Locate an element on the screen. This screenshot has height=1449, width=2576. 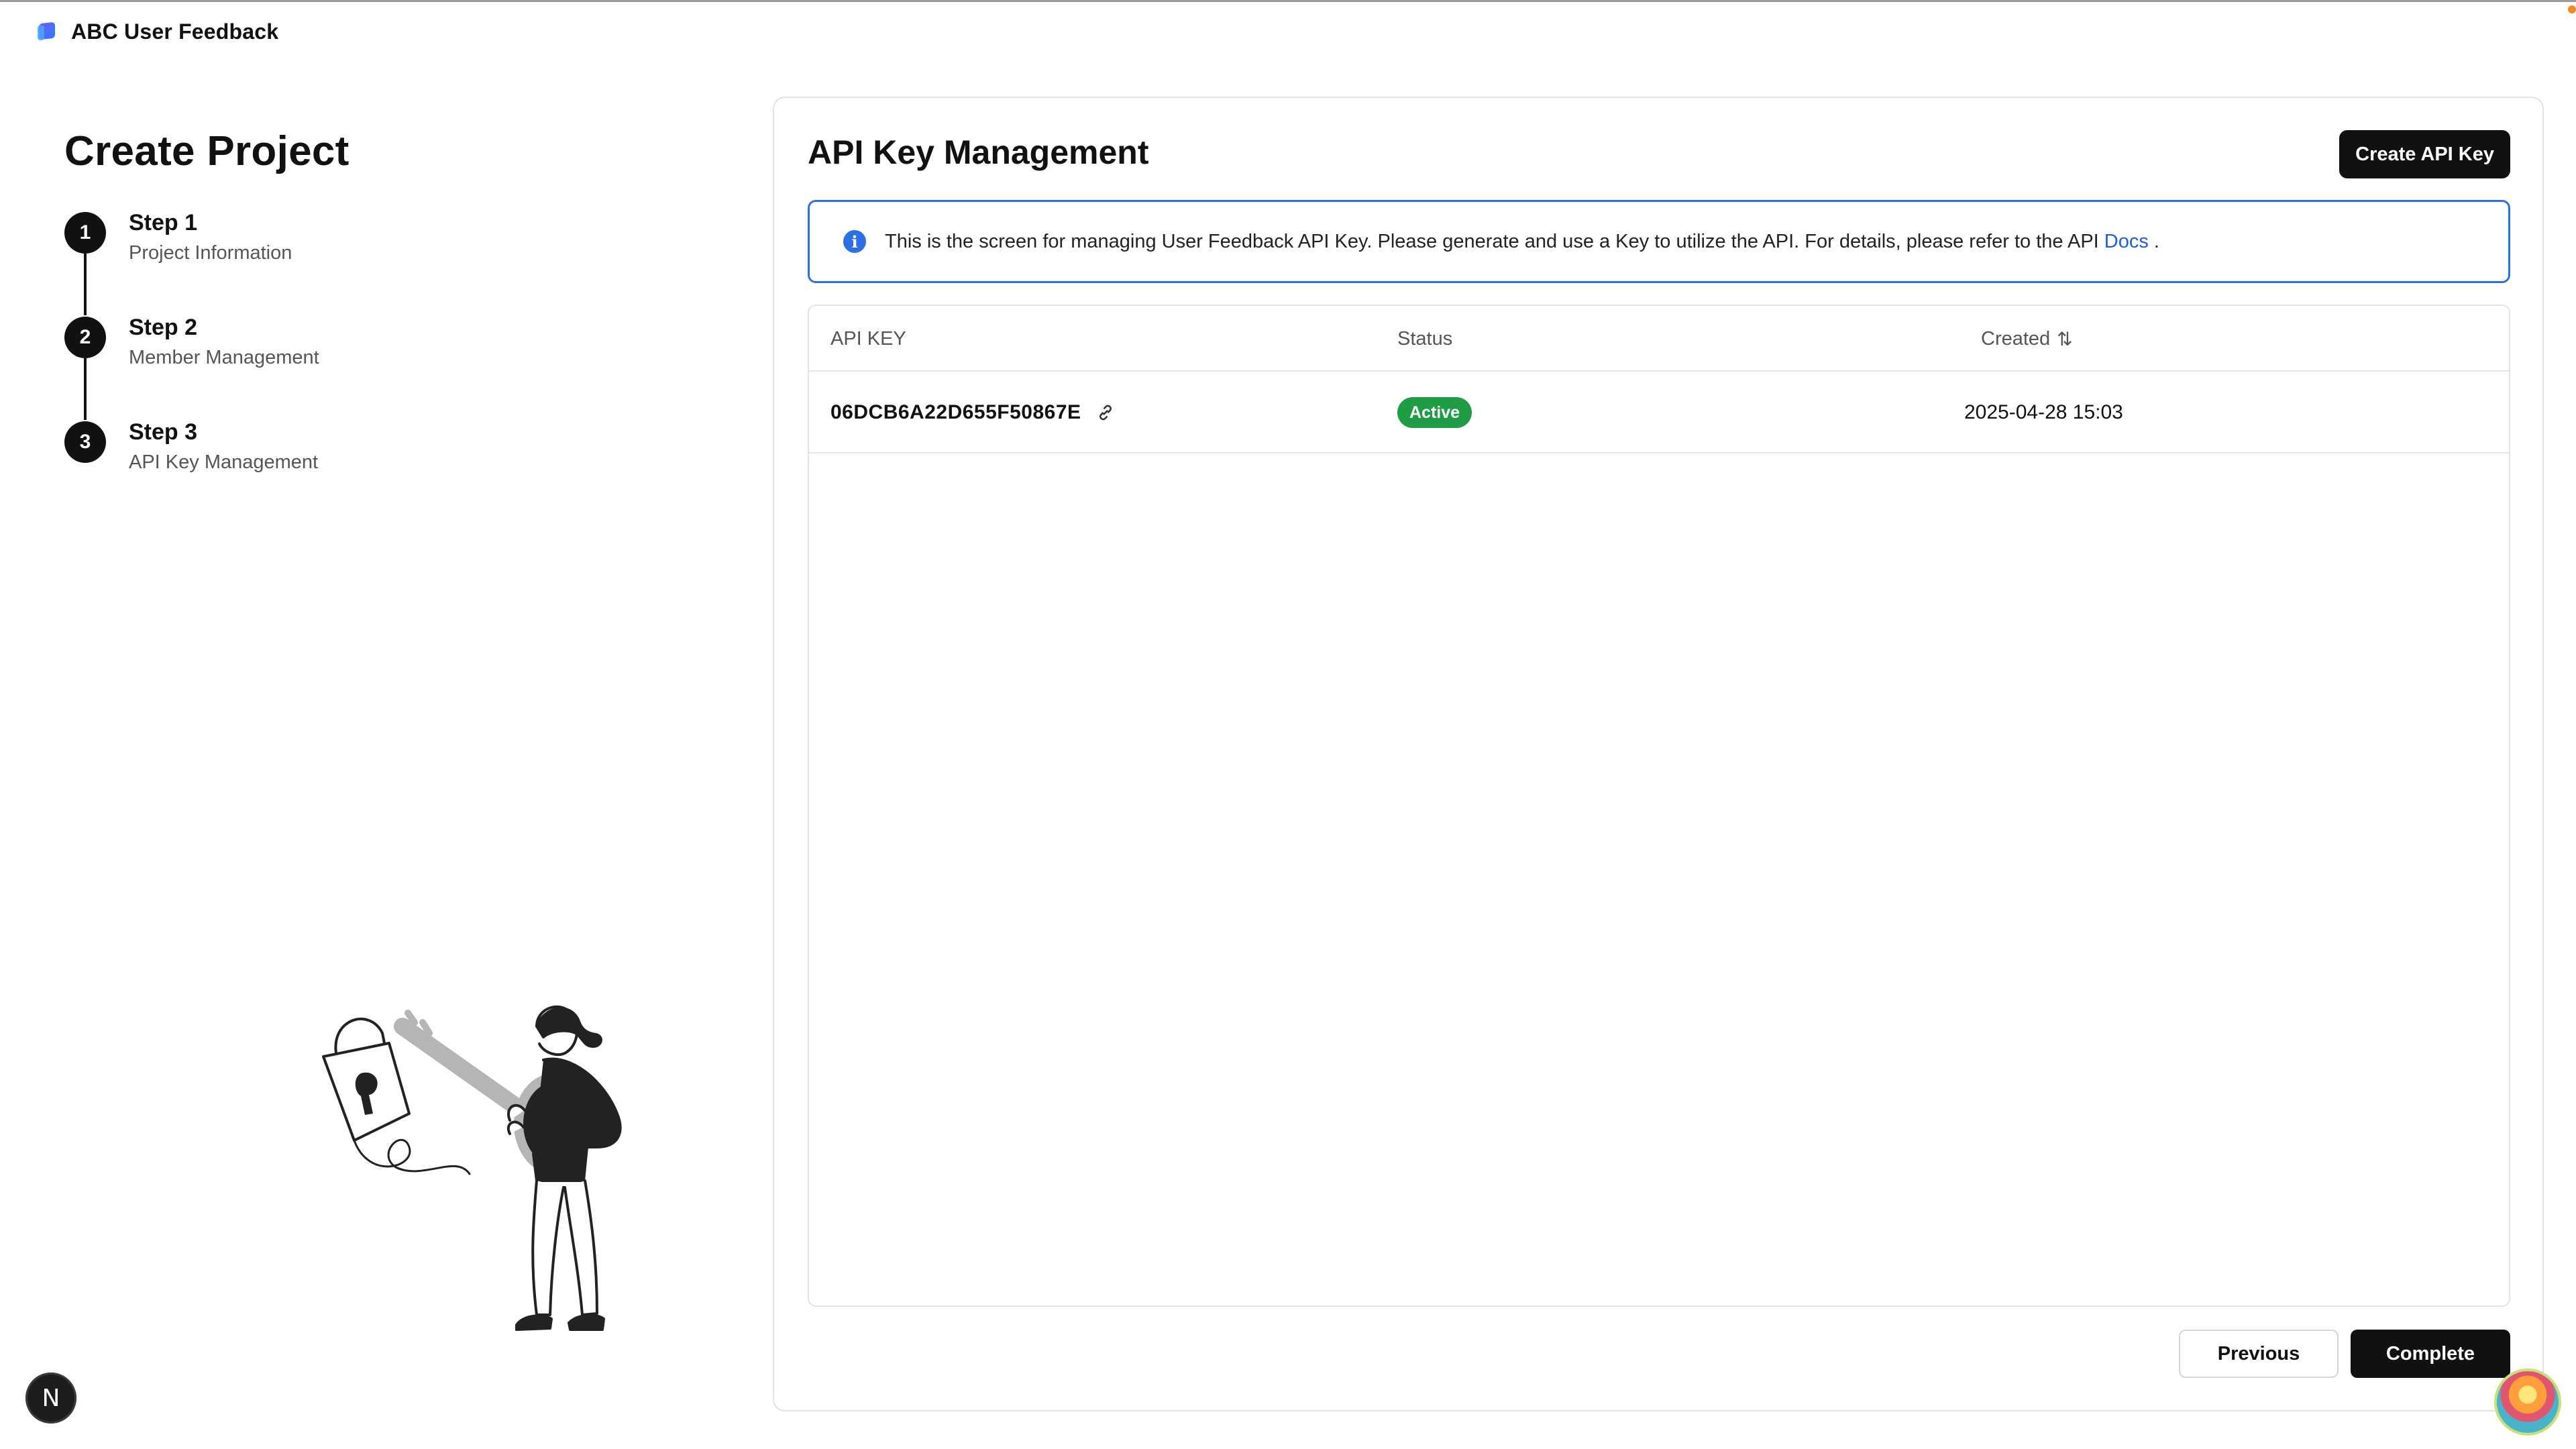
docs-link: Docs is located at coordinates (2126, 242).